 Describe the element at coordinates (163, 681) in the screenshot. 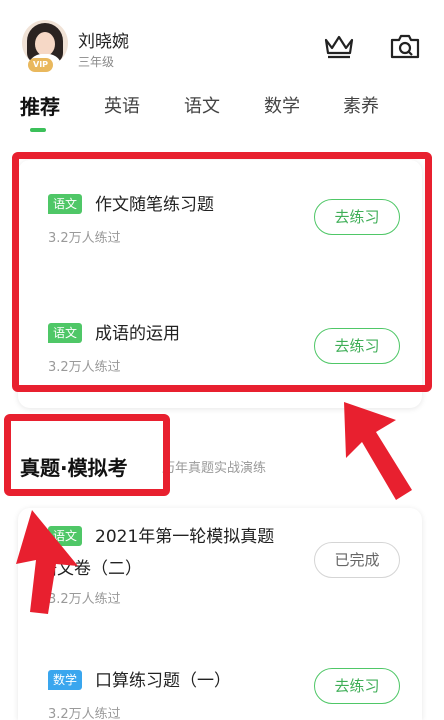

I see `exam-title: 口算练习题（一）` at that location.